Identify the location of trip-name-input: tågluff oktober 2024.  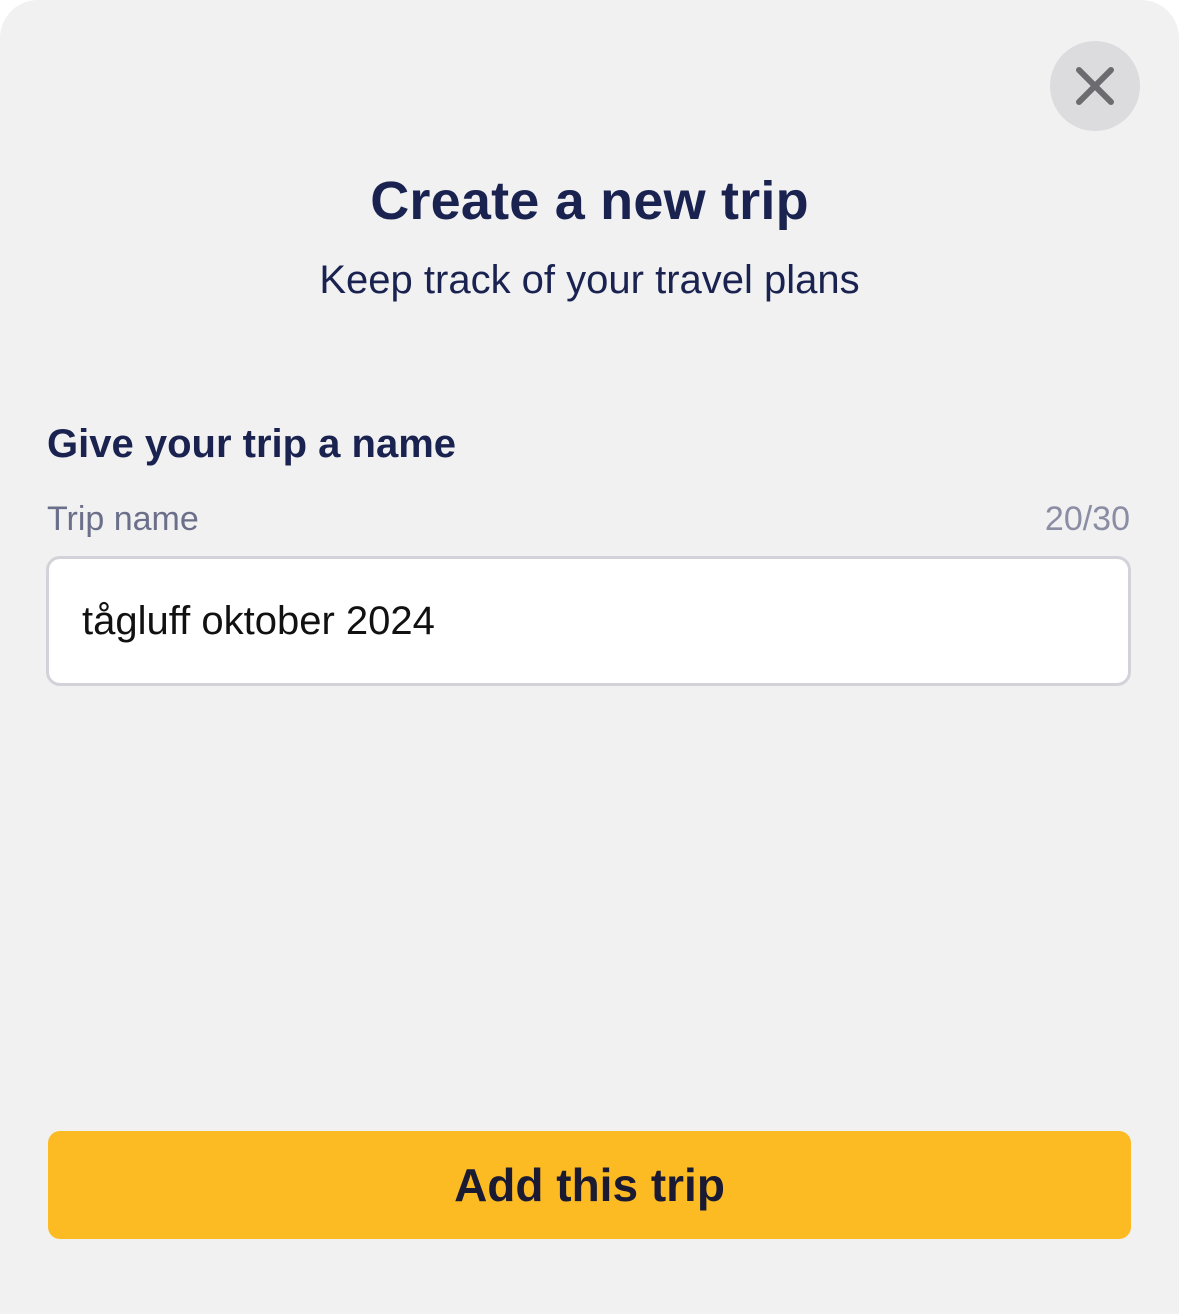
(588, 621).